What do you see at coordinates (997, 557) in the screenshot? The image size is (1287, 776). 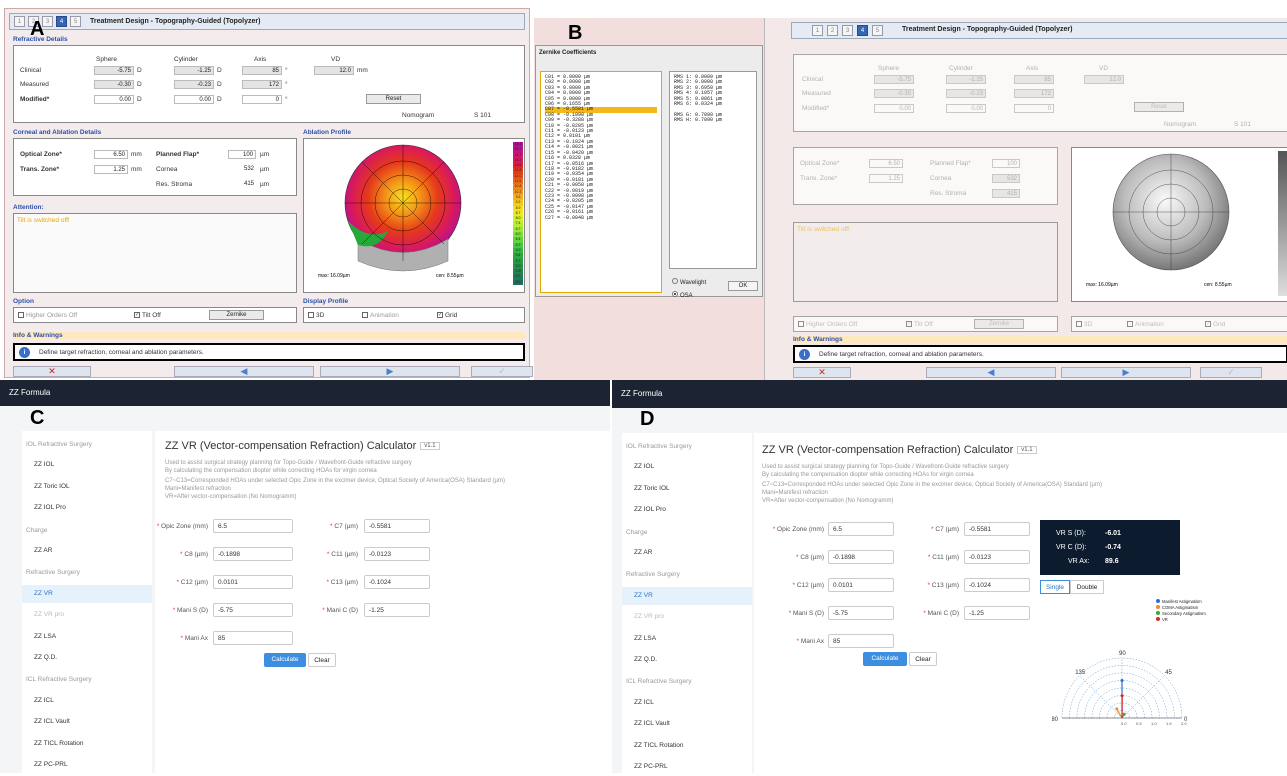 I see `c11-input-d: -0.0123` at bounding box center [997, 557].